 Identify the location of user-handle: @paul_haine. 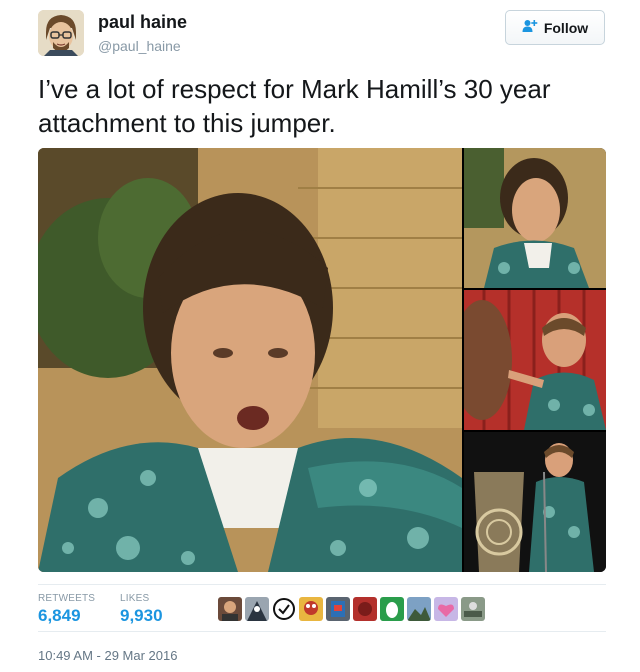
(139, 46).